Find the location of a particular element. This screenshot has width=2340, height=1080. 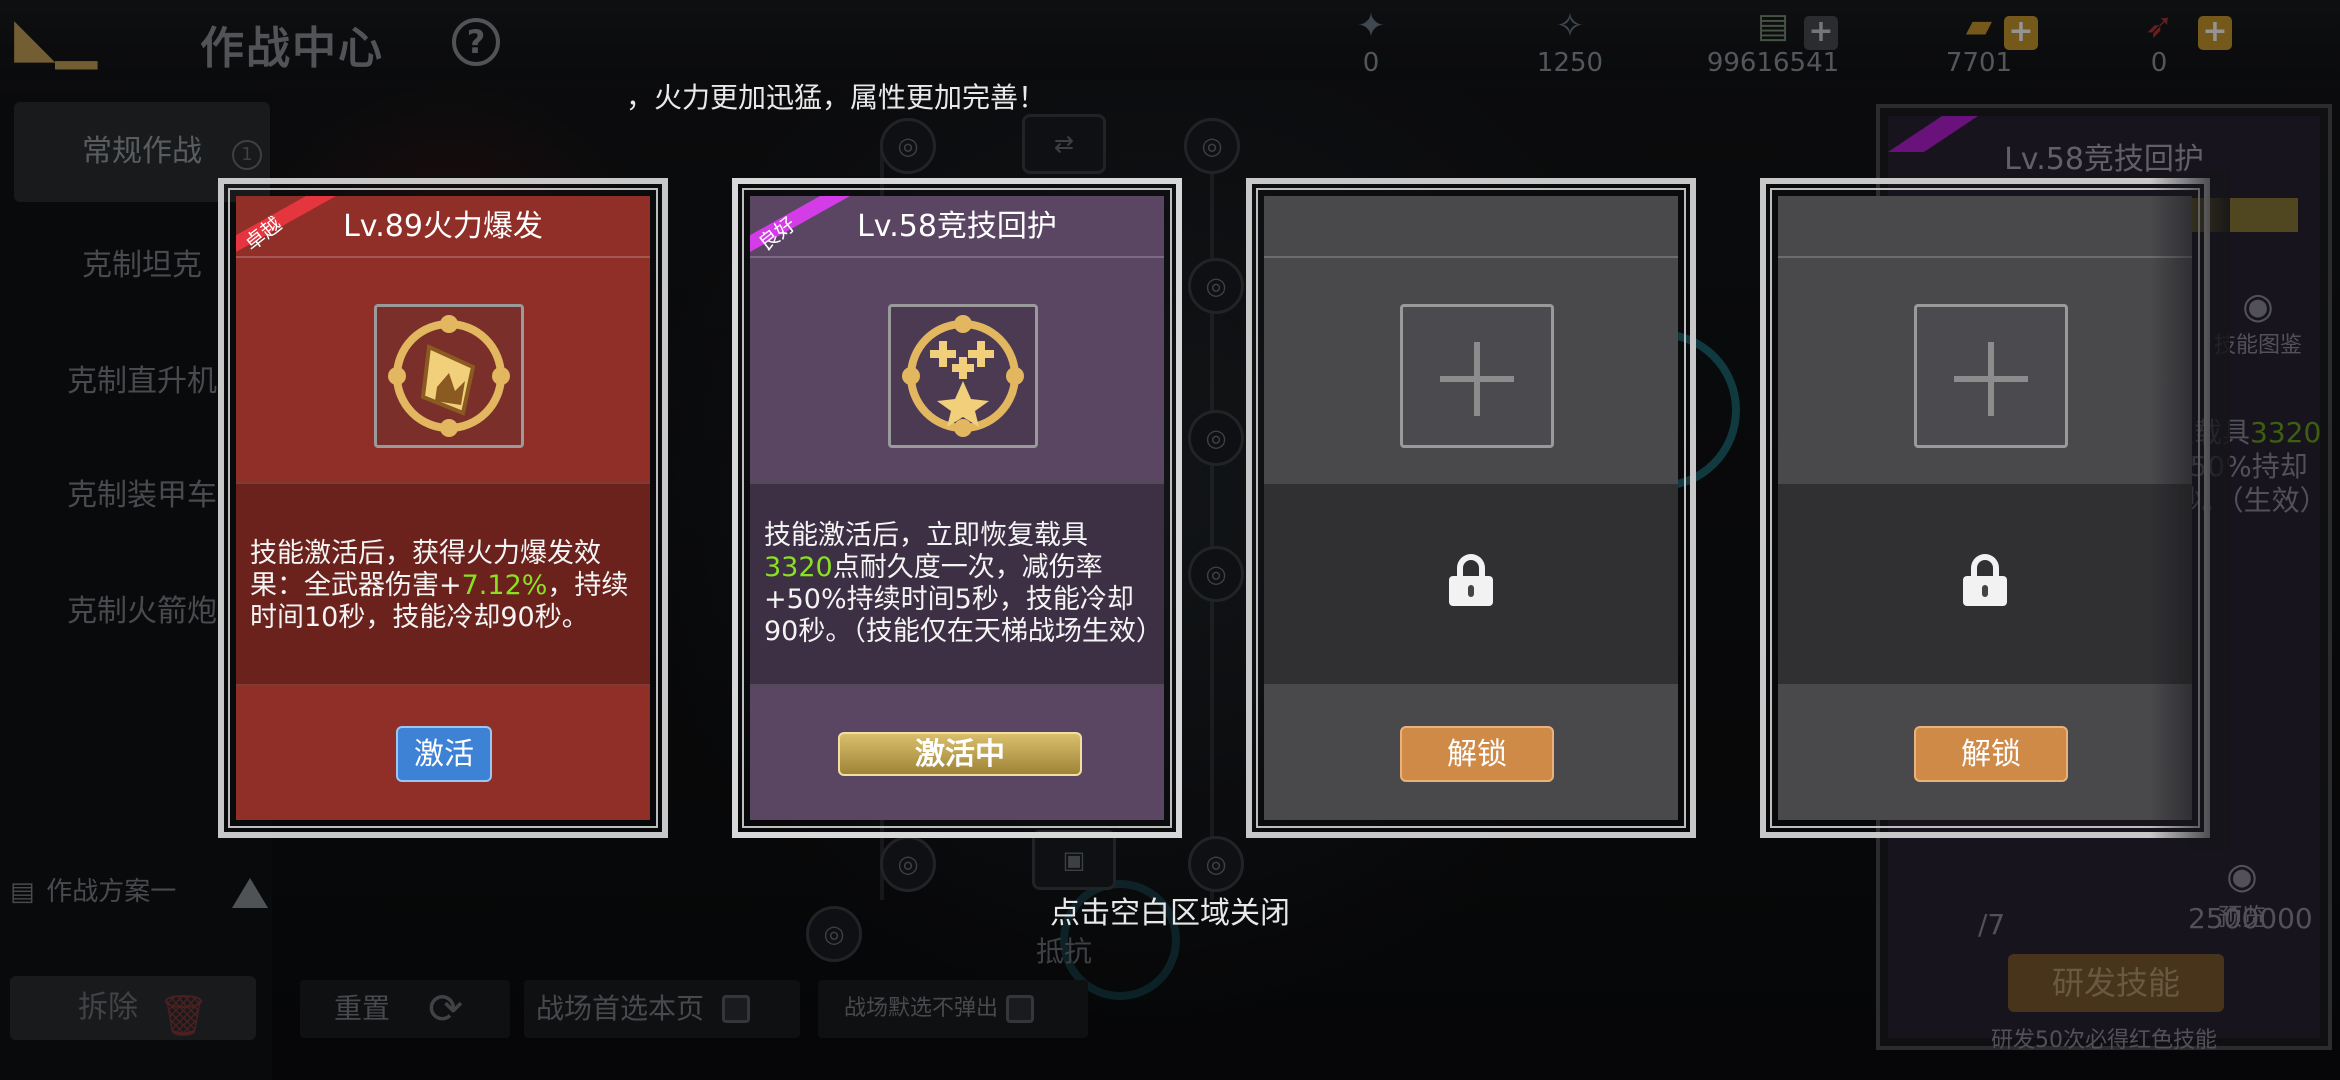

activate-button: 激活 is located at coordinates (444, 754).